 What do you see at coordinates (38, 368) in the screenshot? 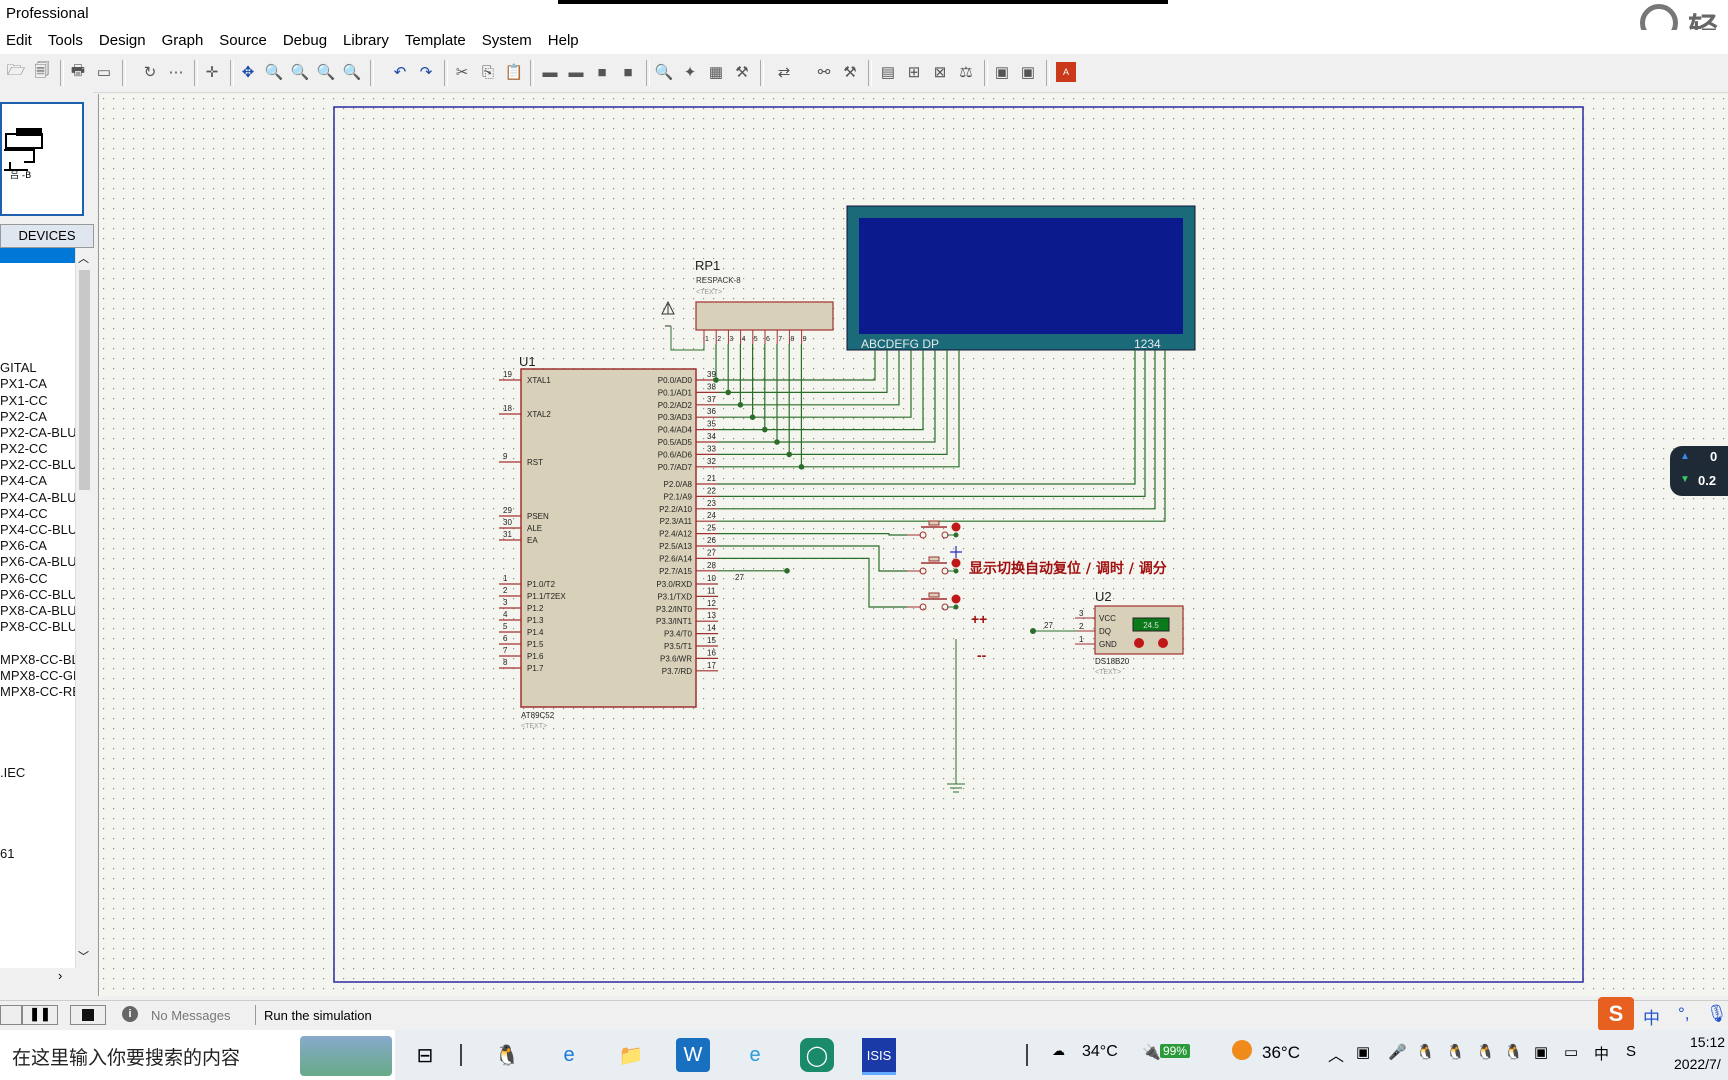
I see `device-item: GITAL` at bounding box center [38, 368].